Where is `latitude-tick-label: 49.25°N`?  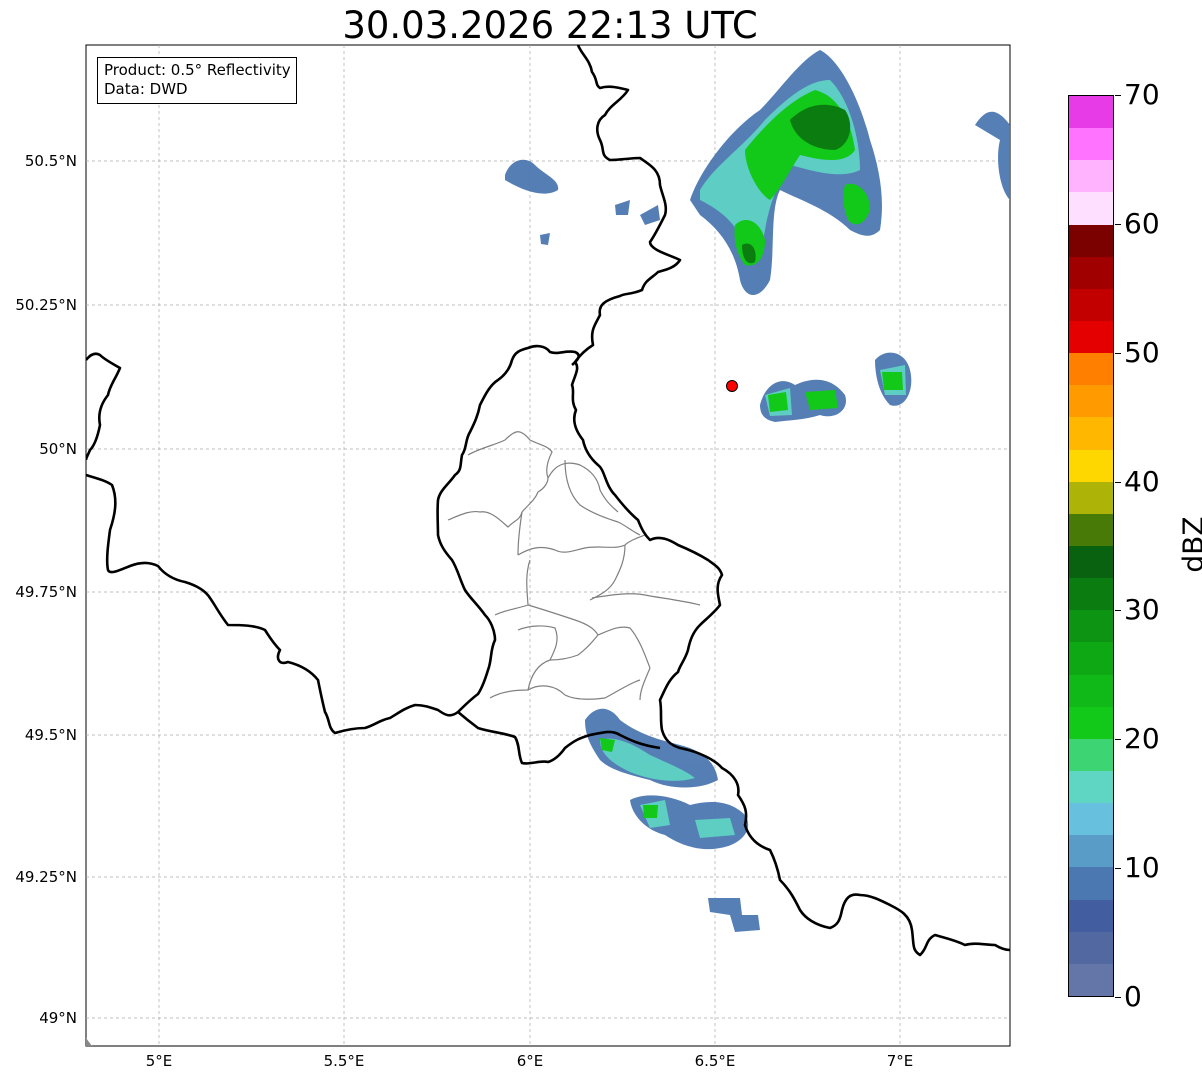
latitude-tick-label: 49.25°N is located at coordinates (46, 877).